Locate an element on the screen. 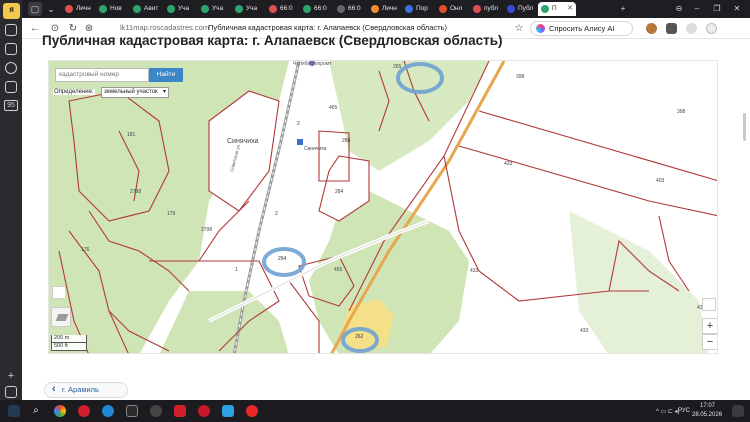  tab: Пор is located at coordinates (418, 9).